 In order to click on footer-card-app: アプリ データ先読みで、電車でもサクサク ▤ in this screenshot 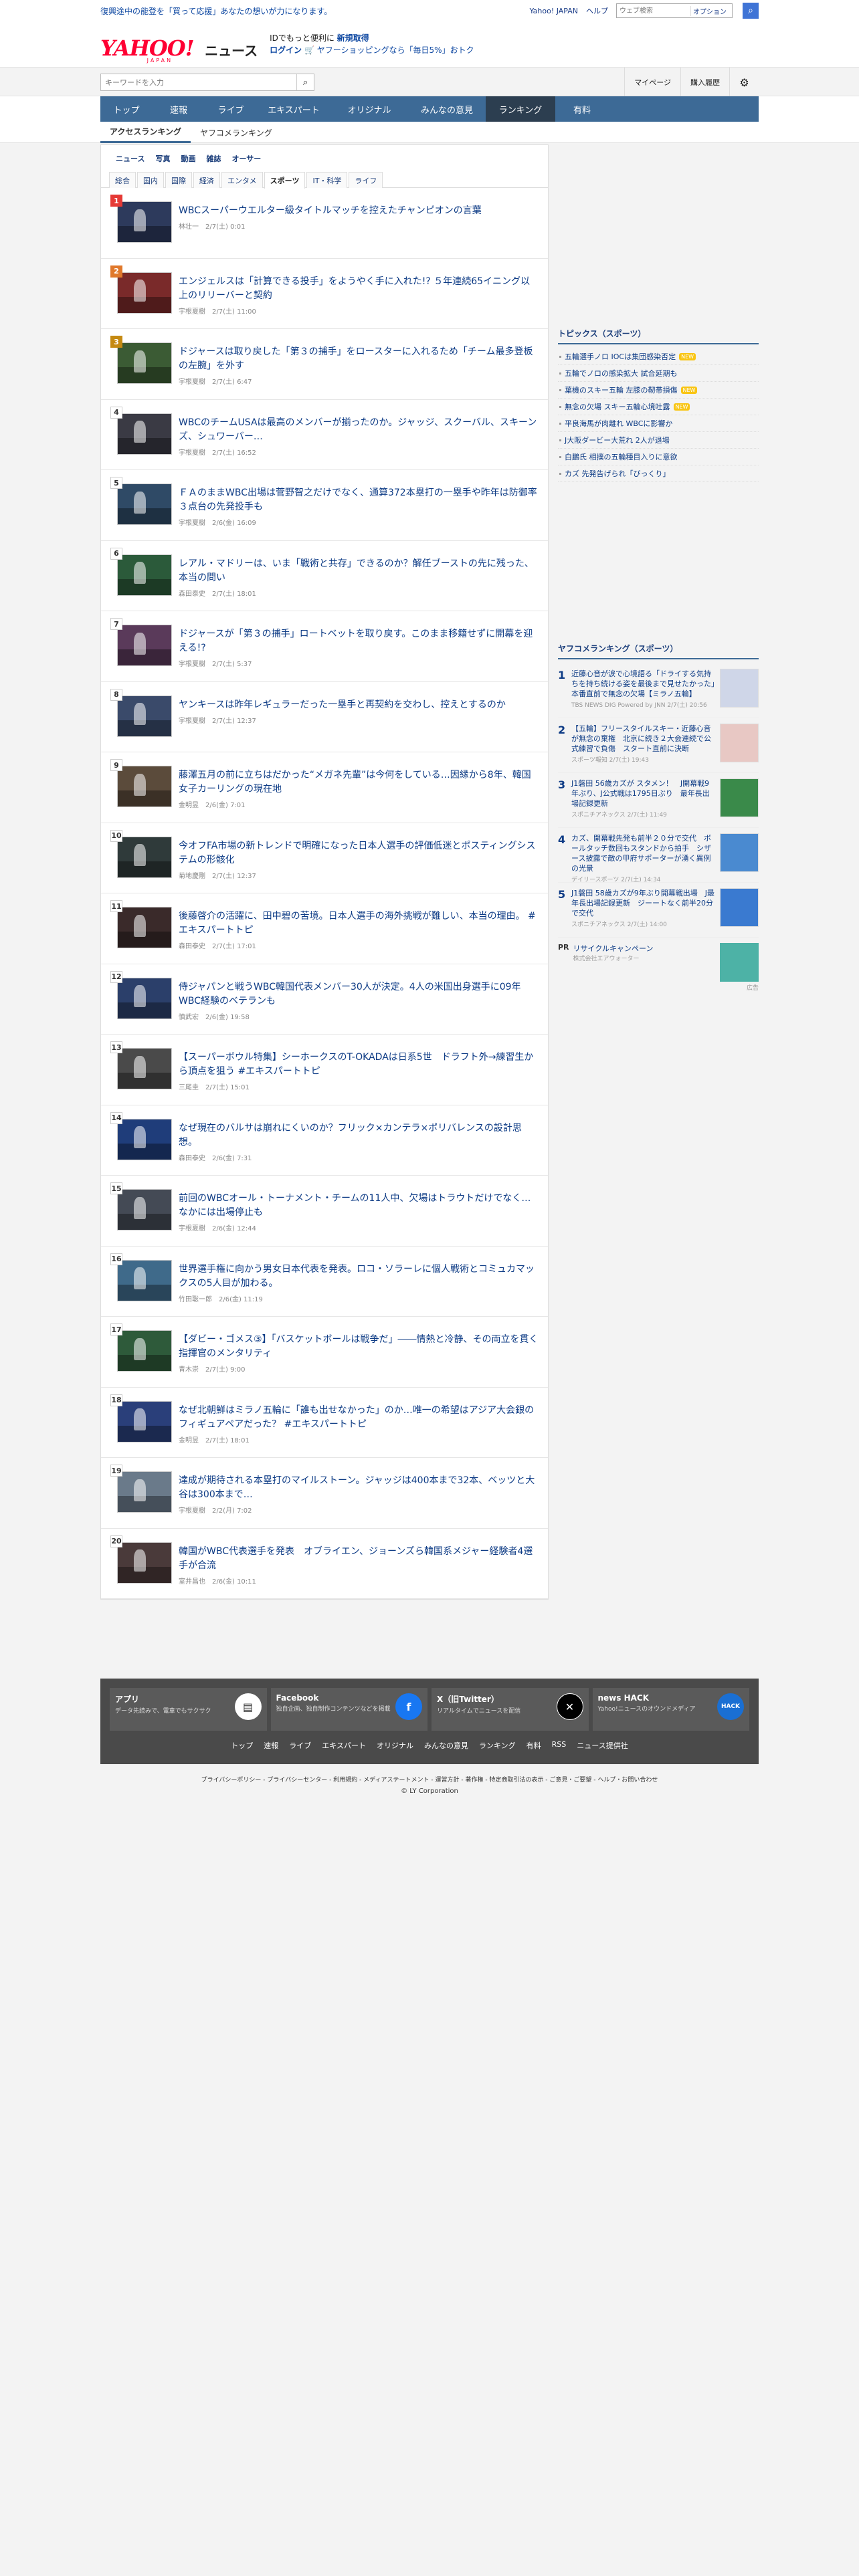, I will do `click(188, 1710)`.